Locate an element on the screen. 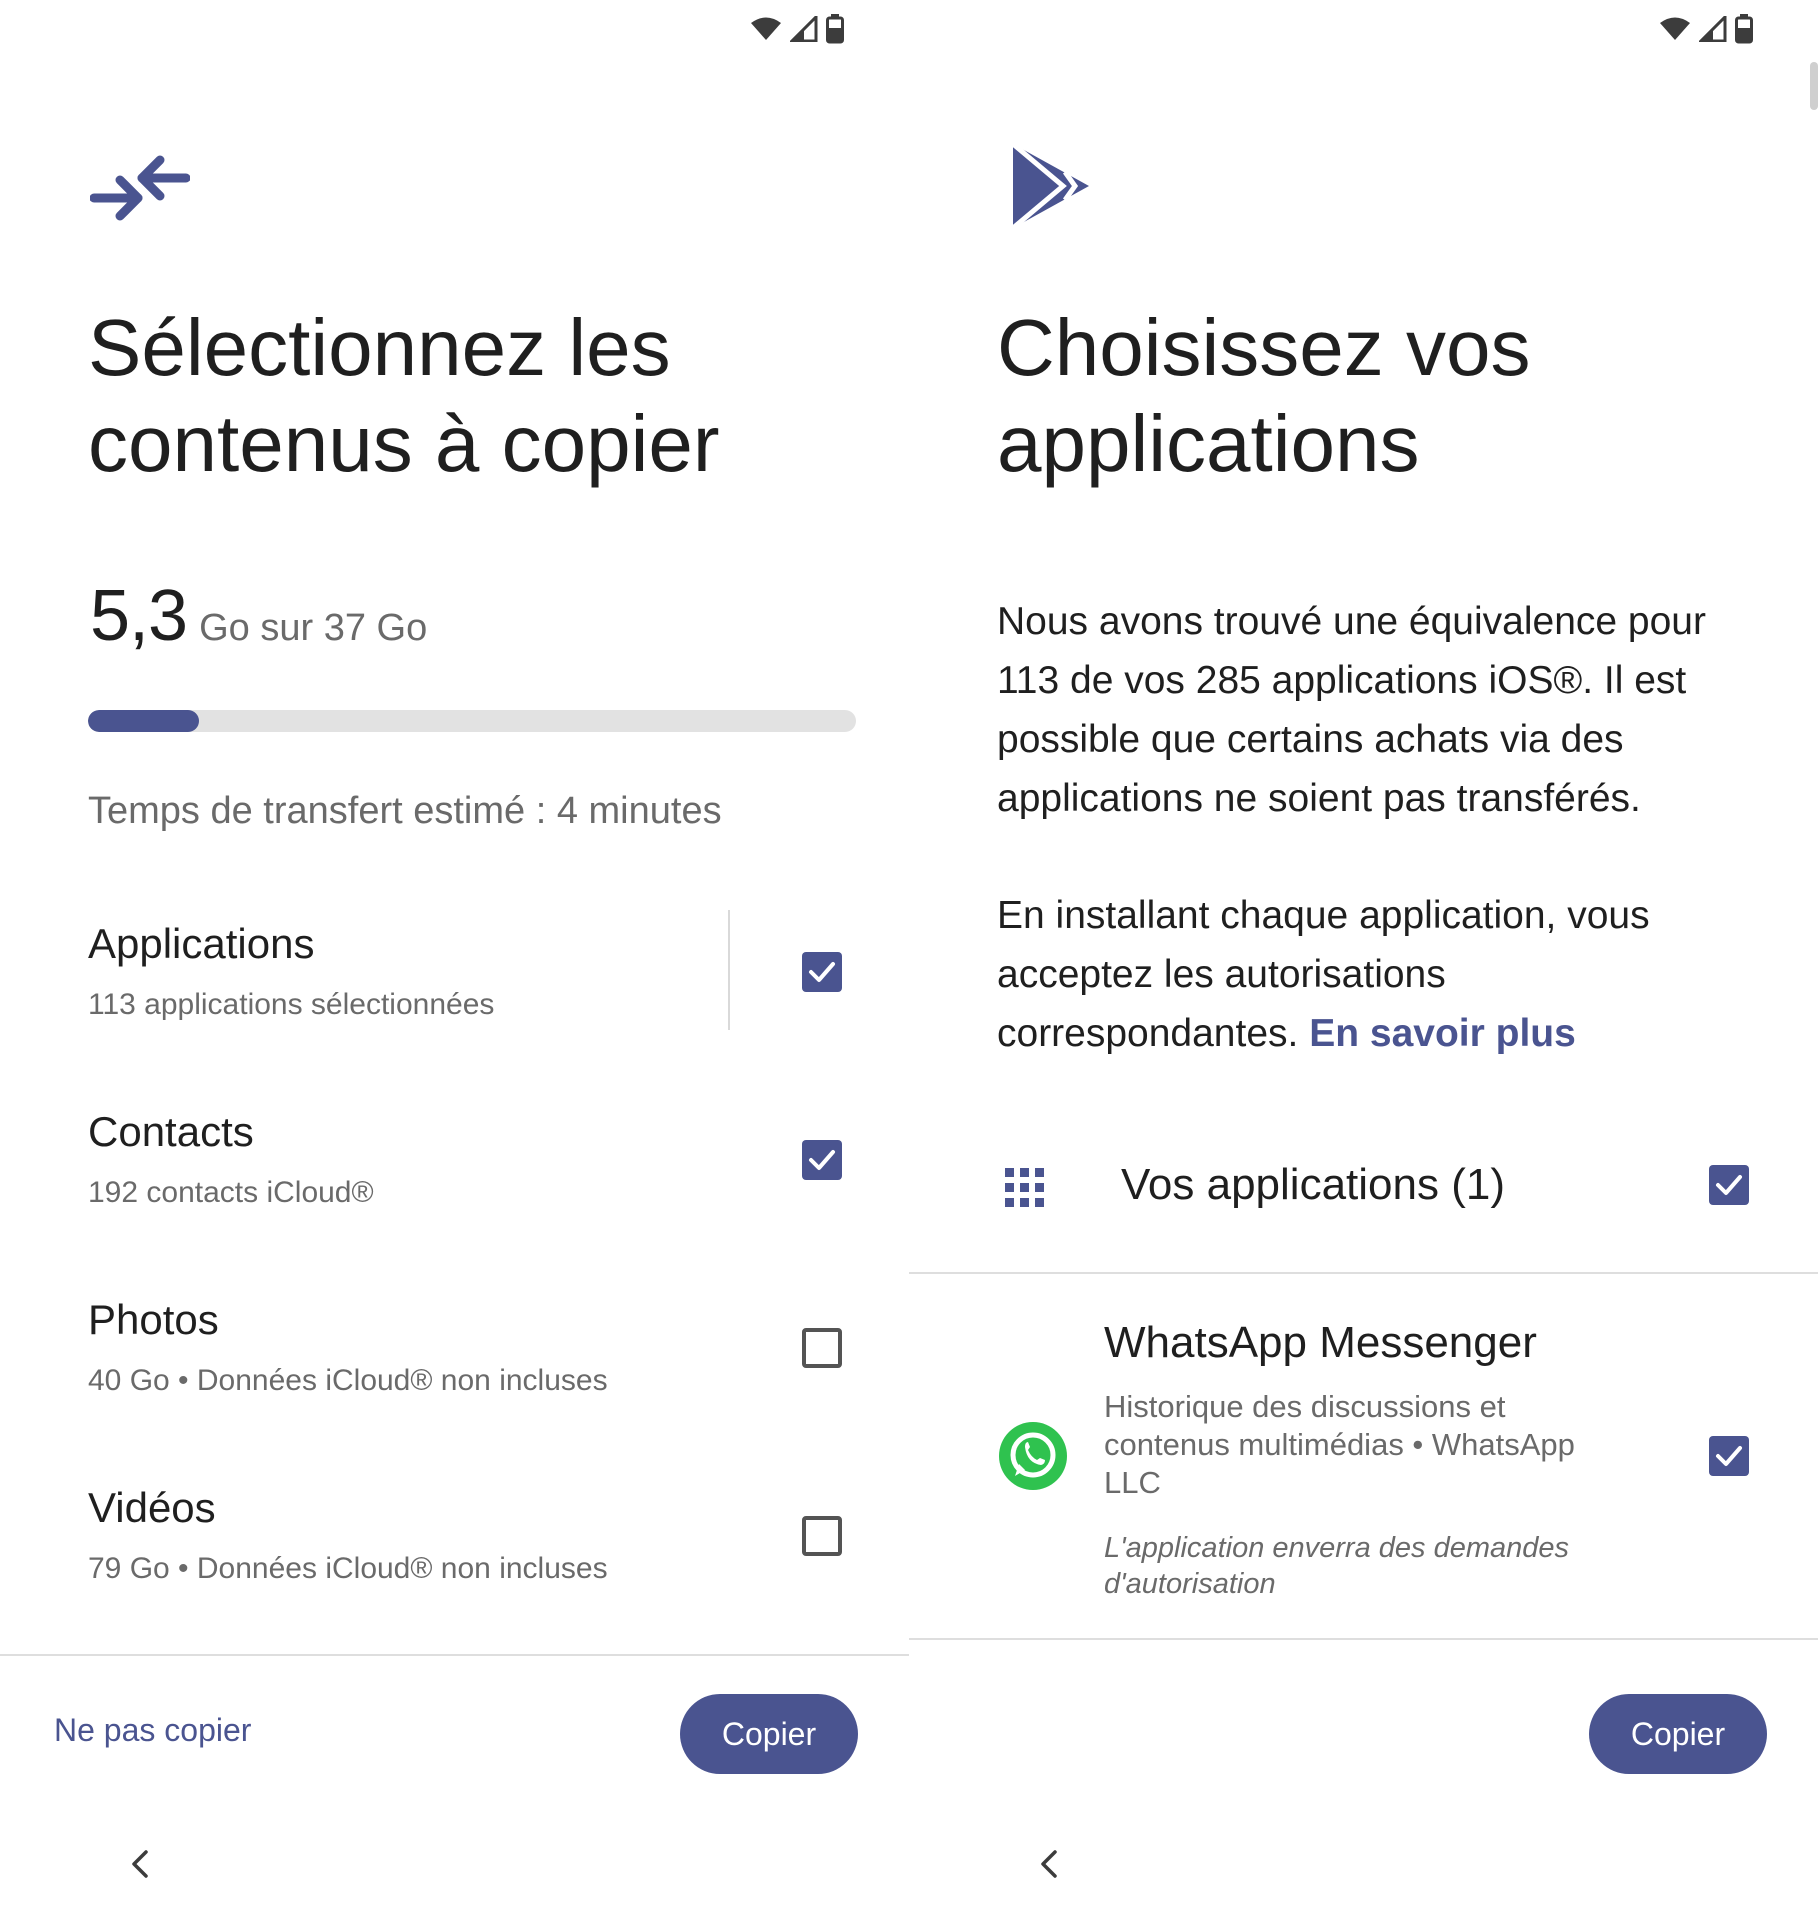 The height and width of the screenshot is (1920, 1819). storage-summary: 5,3 Go sur 37 Go is located at coordinates (258, 616).